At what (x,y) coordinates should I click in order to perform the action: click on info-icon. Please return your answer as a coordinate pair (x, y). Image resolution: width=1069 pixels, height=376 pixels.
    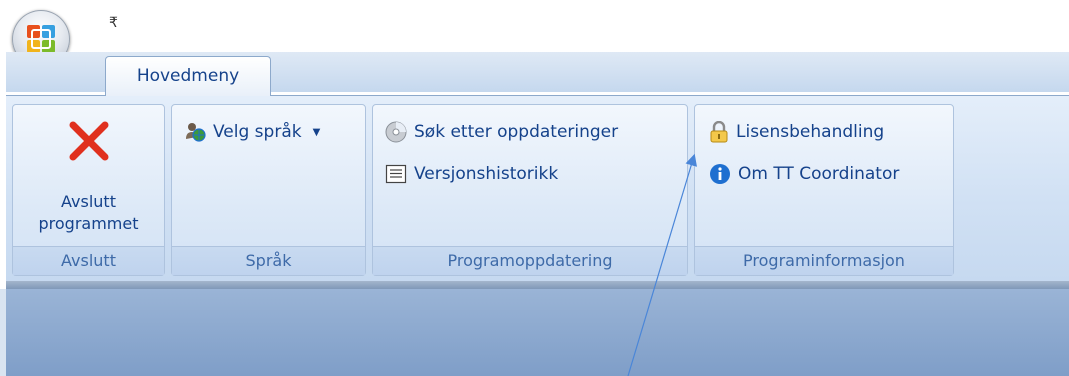
    Looking at the image, I should click on (720, 174).